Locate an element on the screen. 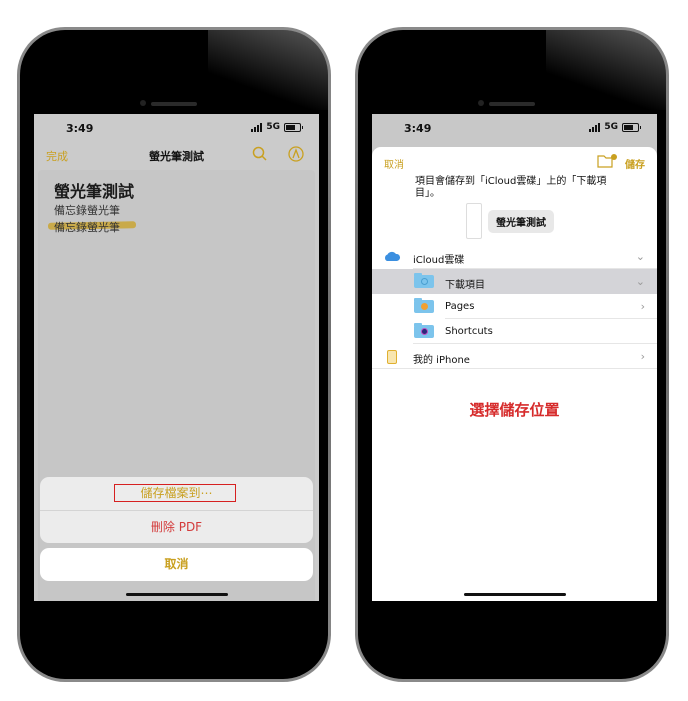 This screenshot has height=701, width=688. save-destination-message: 項目會儲存到「iCloud雲碟」上的「下載項目」。 is located at coordinates (511, 187).